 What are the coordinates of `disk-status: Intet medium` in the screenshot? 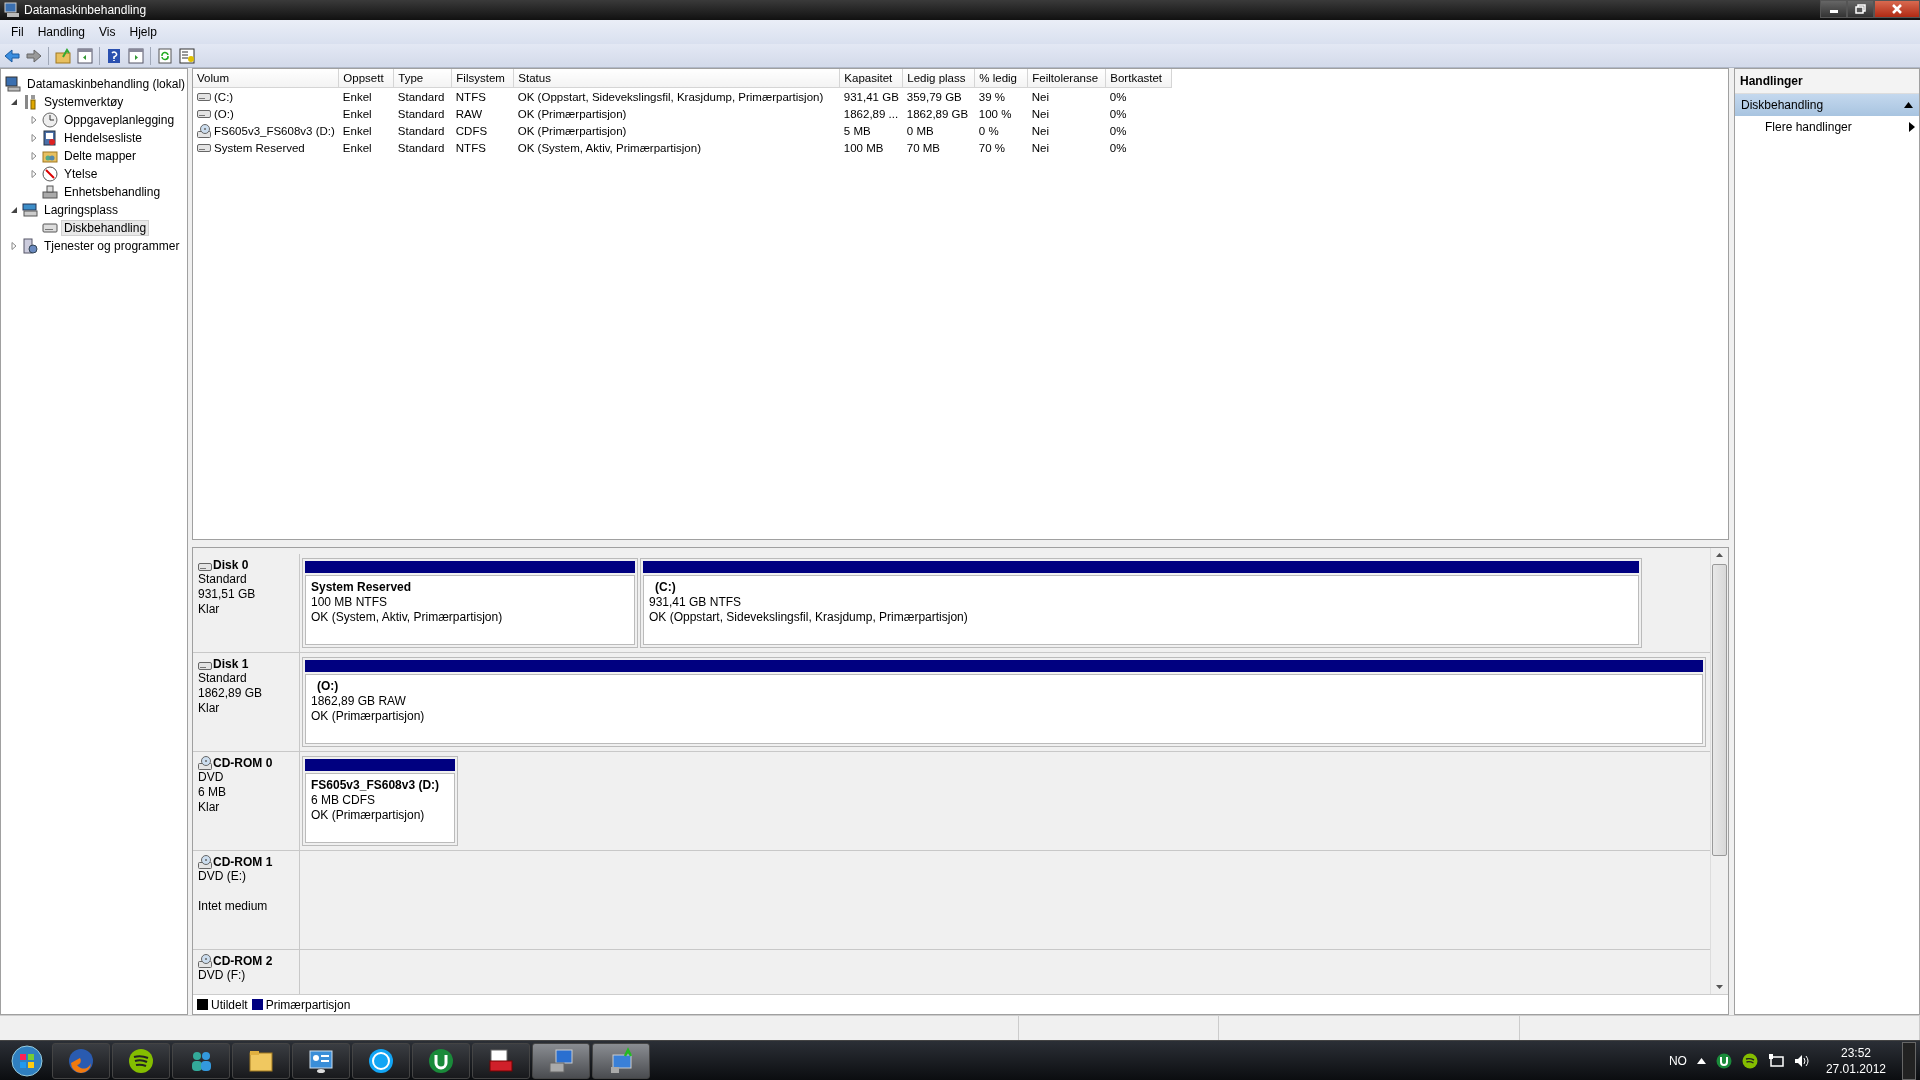 It's located at (233, 907).